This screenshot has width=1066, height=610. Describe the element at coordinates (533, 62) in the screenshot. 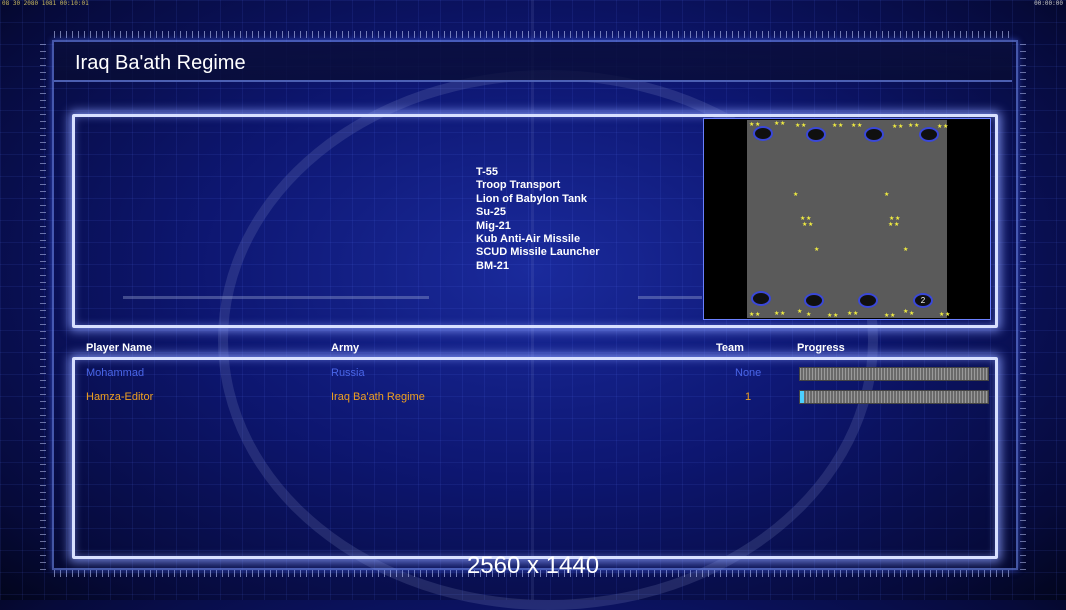

I see `title-bar: Iraq Ba'ath Regime` at that location.